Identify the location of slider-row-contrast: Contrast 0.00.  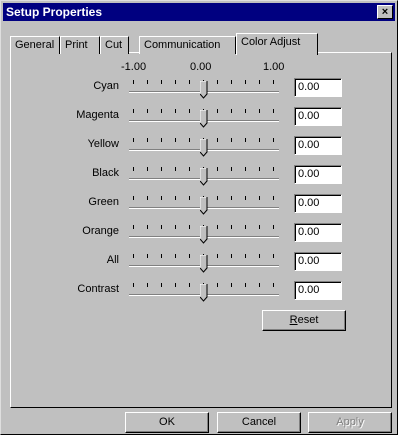
(199, 294).